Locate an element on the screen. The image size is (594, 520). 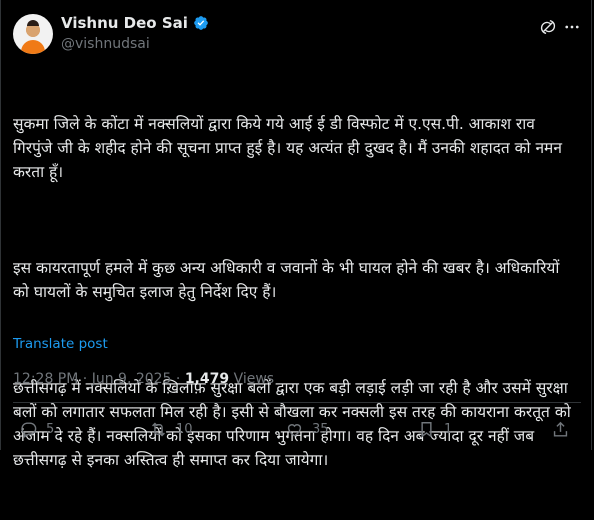
verified-badge-icon is located at coordinates (201, 23).